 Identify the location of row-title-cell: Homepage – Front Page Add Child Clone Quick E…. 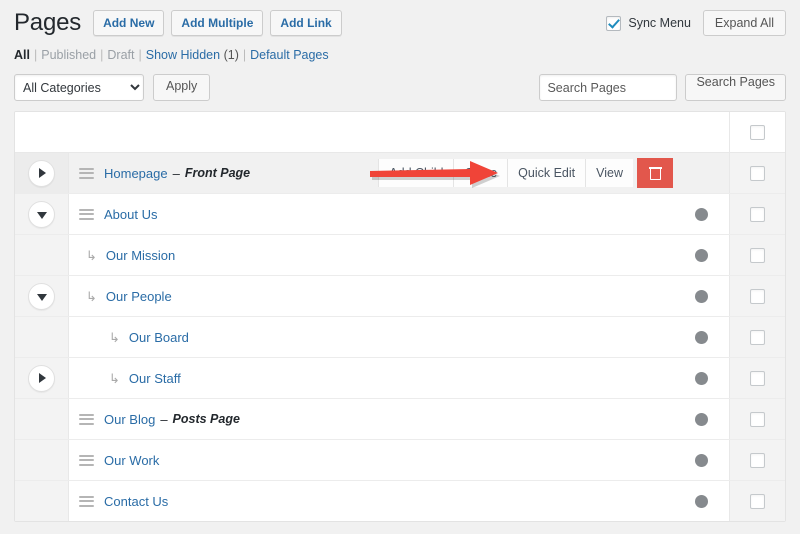
(371, 173).